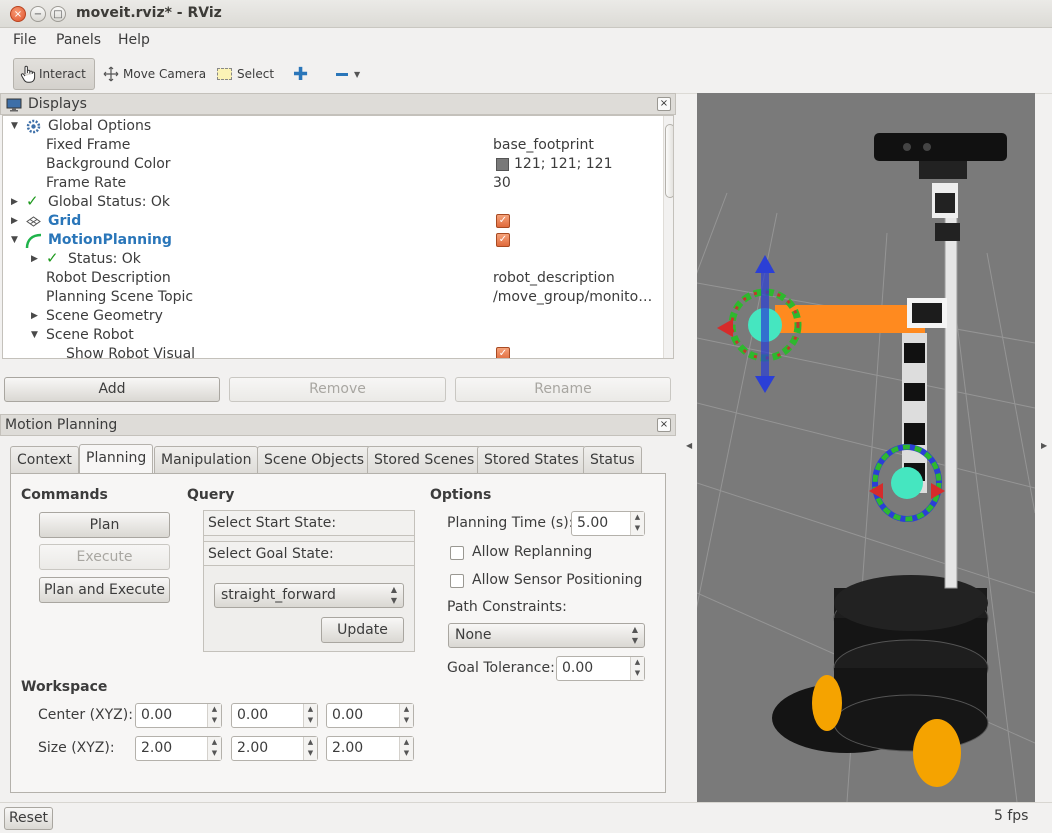 This screenshot has height=833, width=1052. Describe the element at coordinates (362, 630) in the screenshot. I see `update-button: Update` at that location.